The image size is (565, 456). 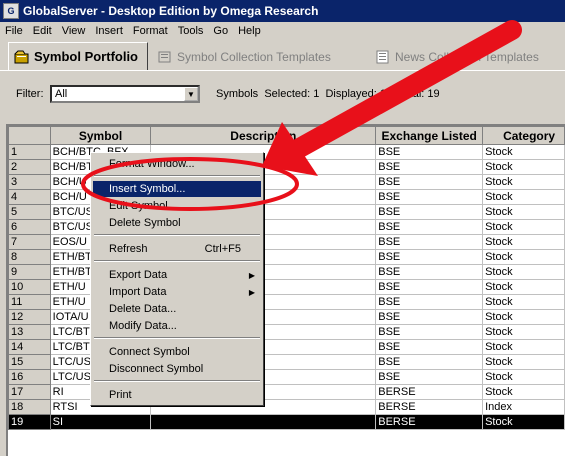 I want to click on menu-help: Help, so click(x=249, y=31).